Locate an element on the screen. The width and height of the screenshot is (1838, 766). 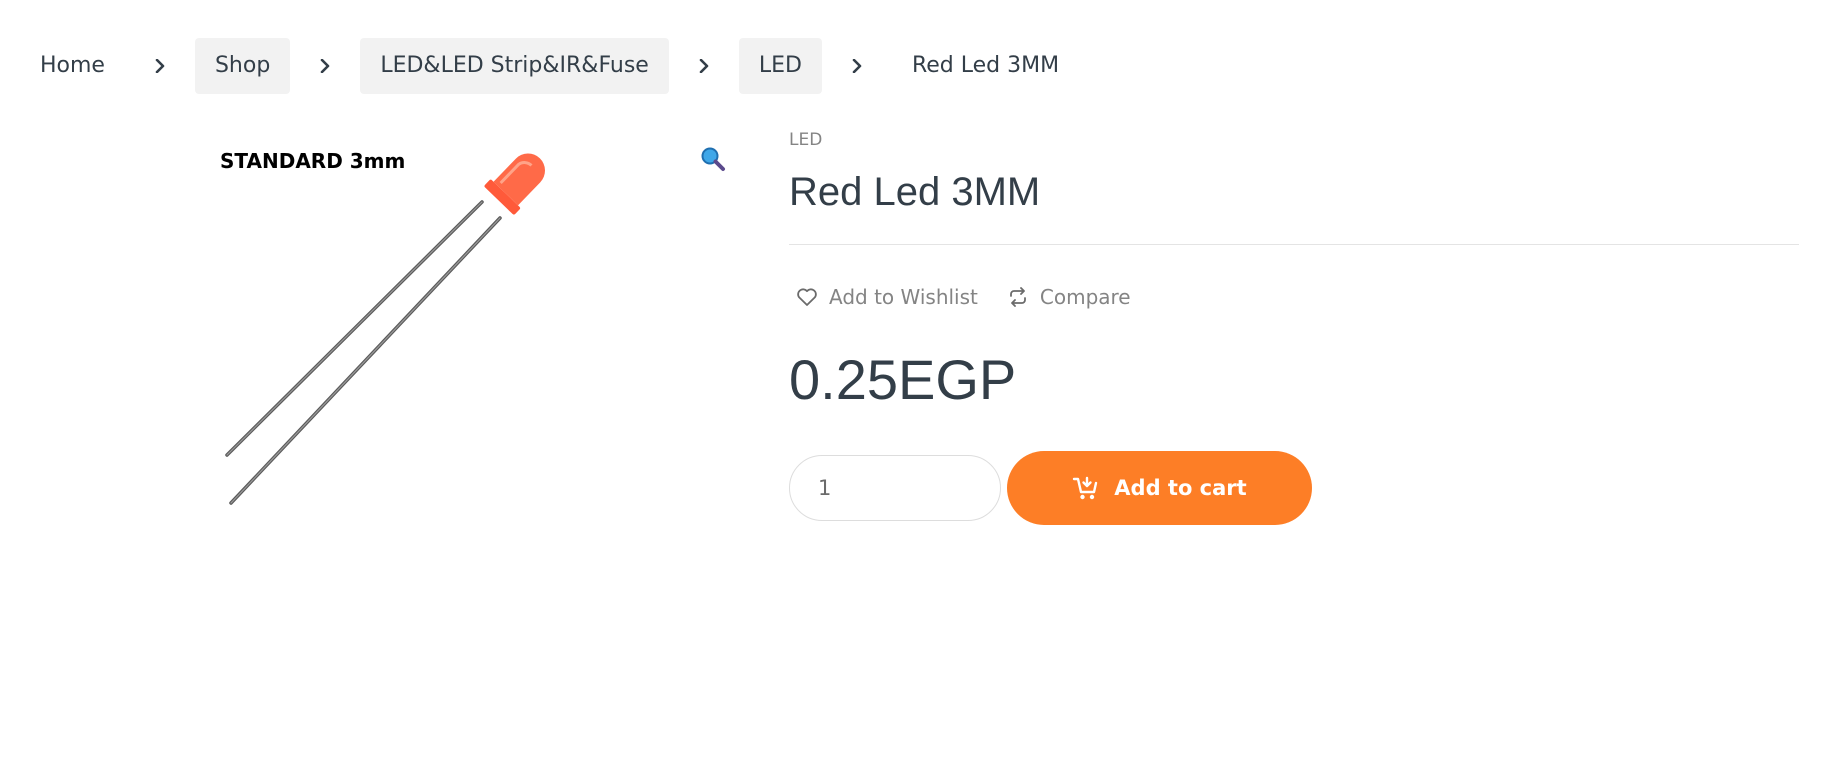
image-caption: STANDARD 3mm is located at coordinates (312, 161).